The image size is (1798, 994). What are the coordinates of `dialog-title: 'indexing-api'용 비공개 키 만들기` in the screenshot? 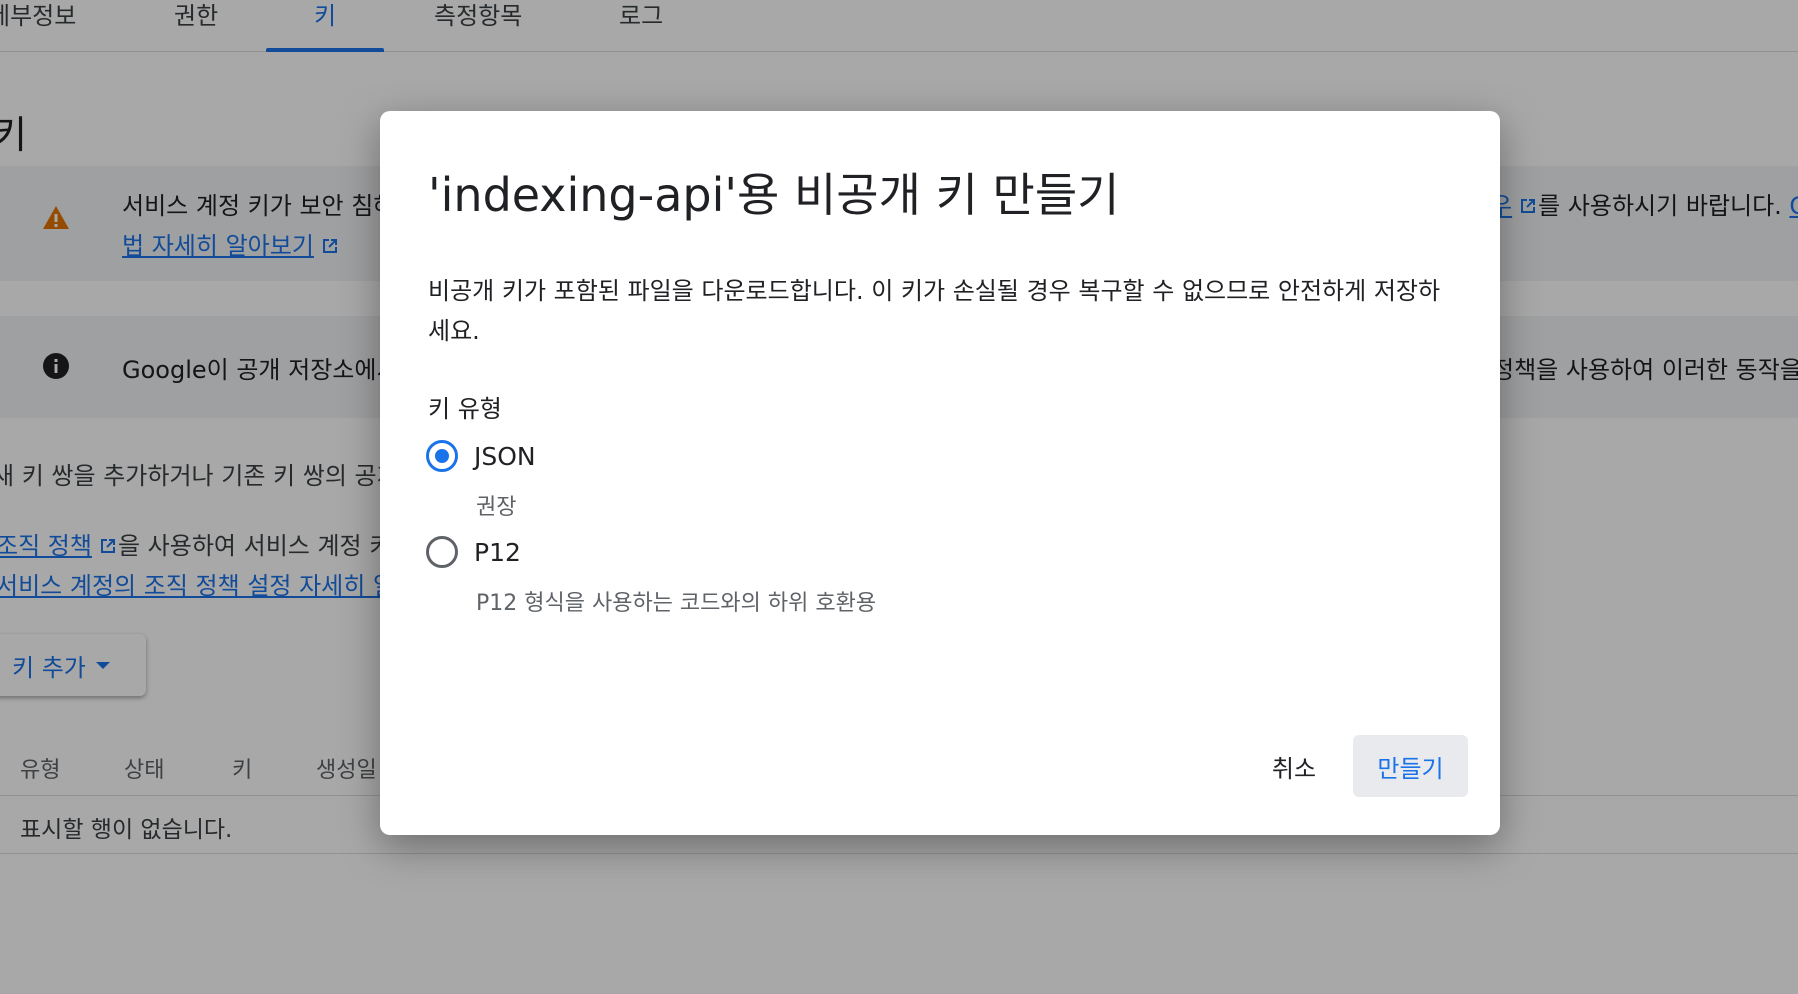 It's located at (774, 195).